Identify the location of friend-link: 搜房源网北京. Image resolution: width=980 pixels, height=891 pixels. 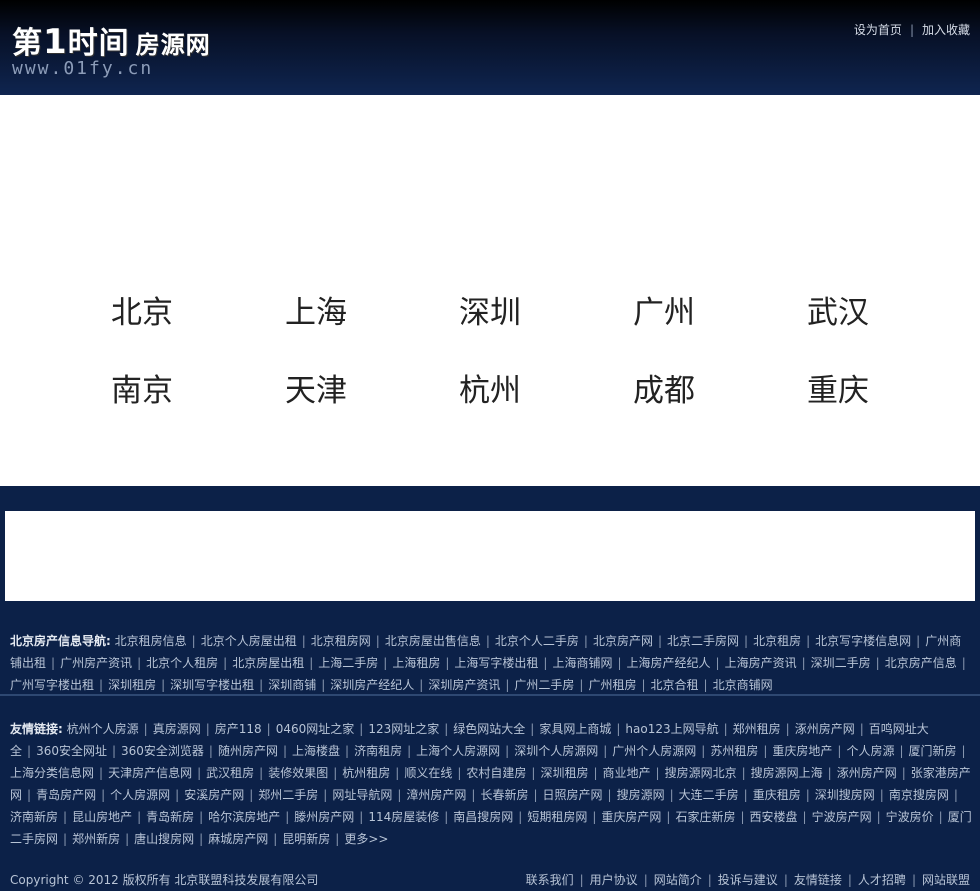
(701, 773).